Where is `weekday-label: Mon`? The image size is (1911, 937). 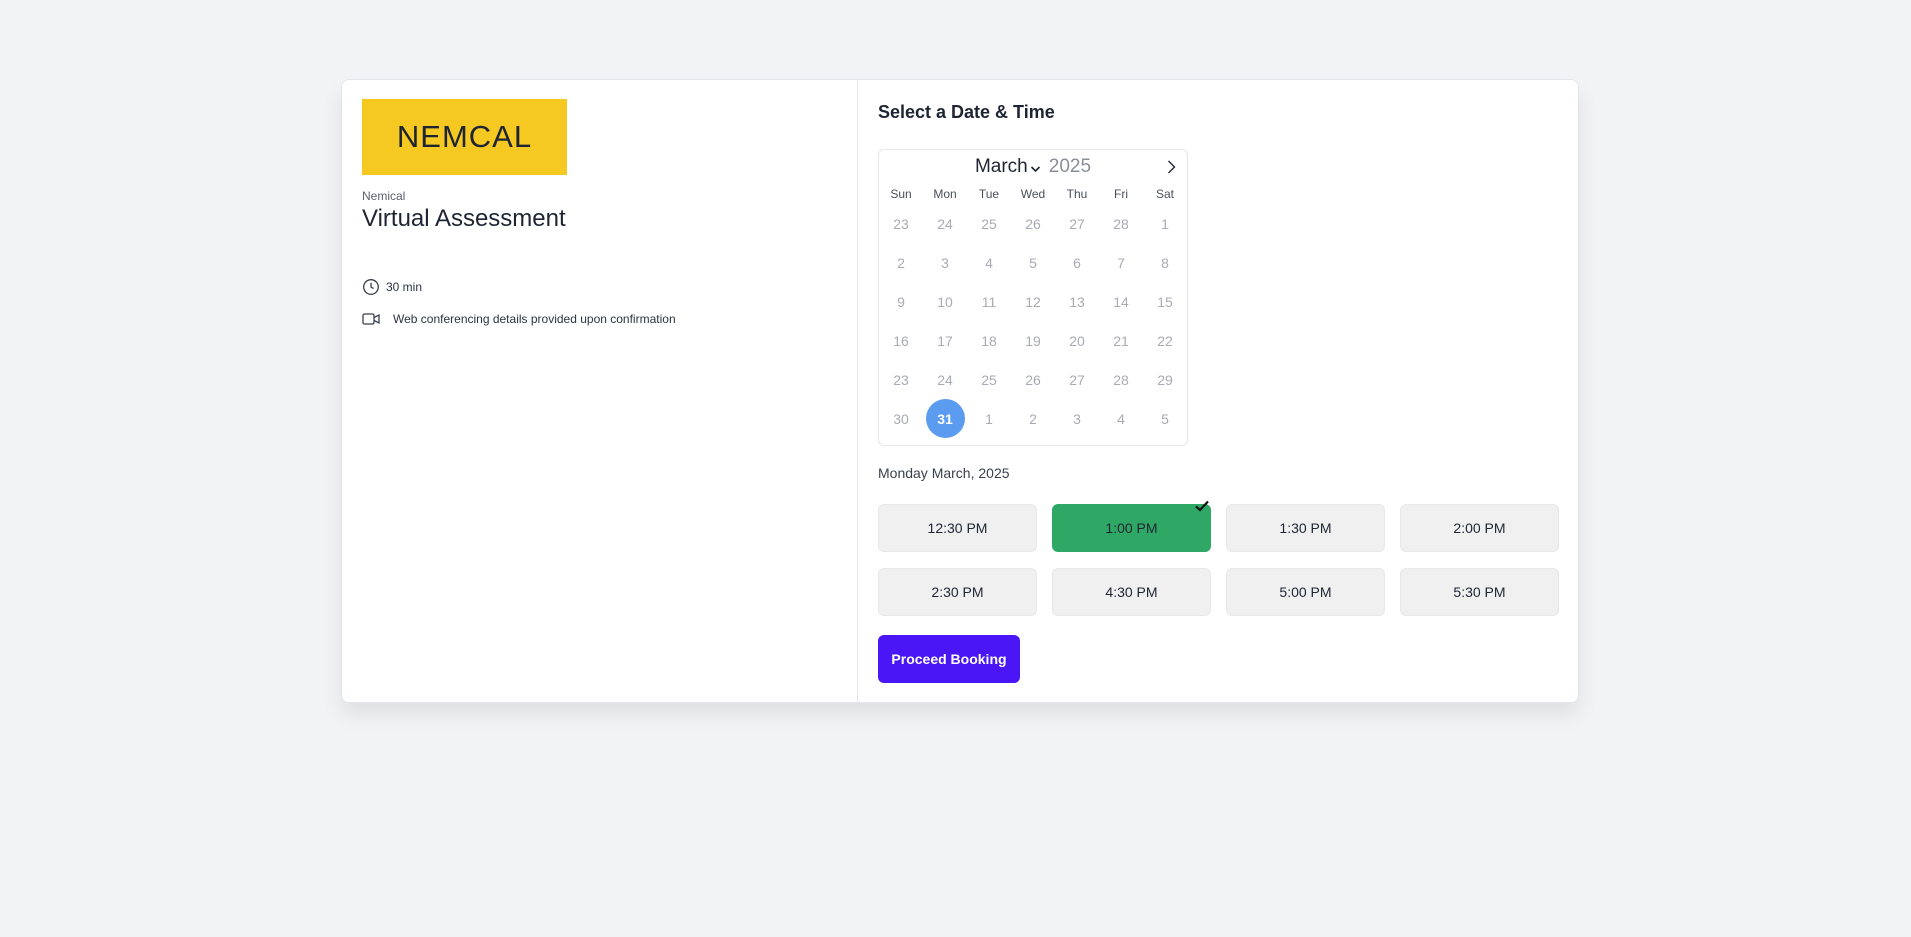 weekday-label: Mon is located at coordinates (945, 194).